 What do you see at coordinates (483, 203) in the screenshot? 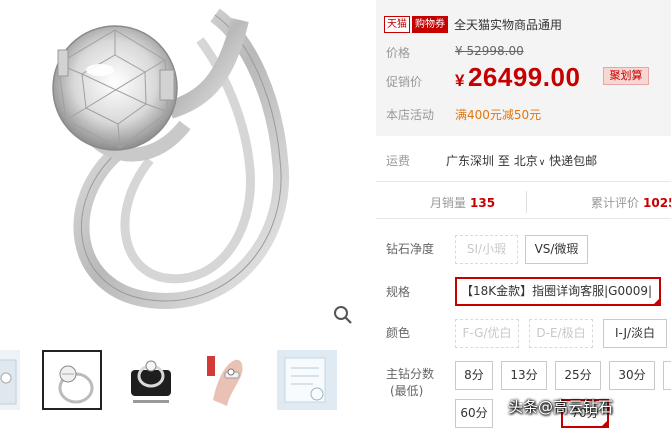
I see `monthly-sales-count: 135` at bounding box center [483, 203].